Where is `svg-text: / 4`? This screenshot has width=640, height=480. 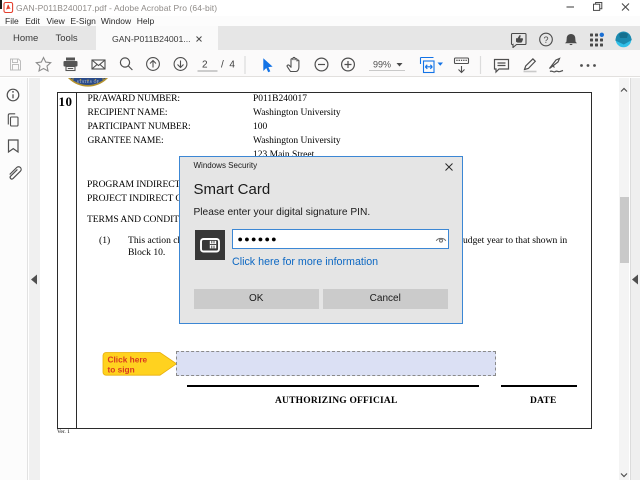
svg-text: / 4 is located at coordinates (228, 65).